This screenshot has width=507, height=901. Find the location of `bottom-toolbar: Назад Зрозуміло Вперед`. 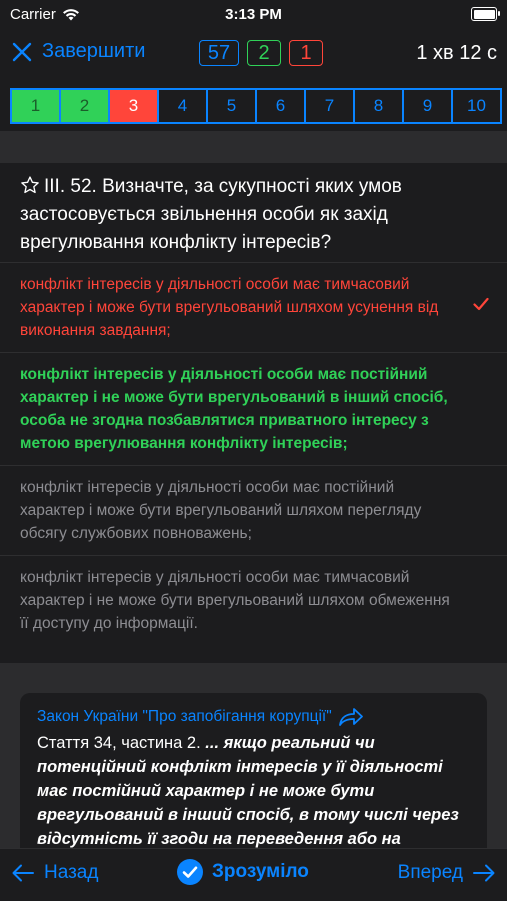

bottom-toolbar: Назад Зрозуміло Вперед is located at coordinates (253, 874).